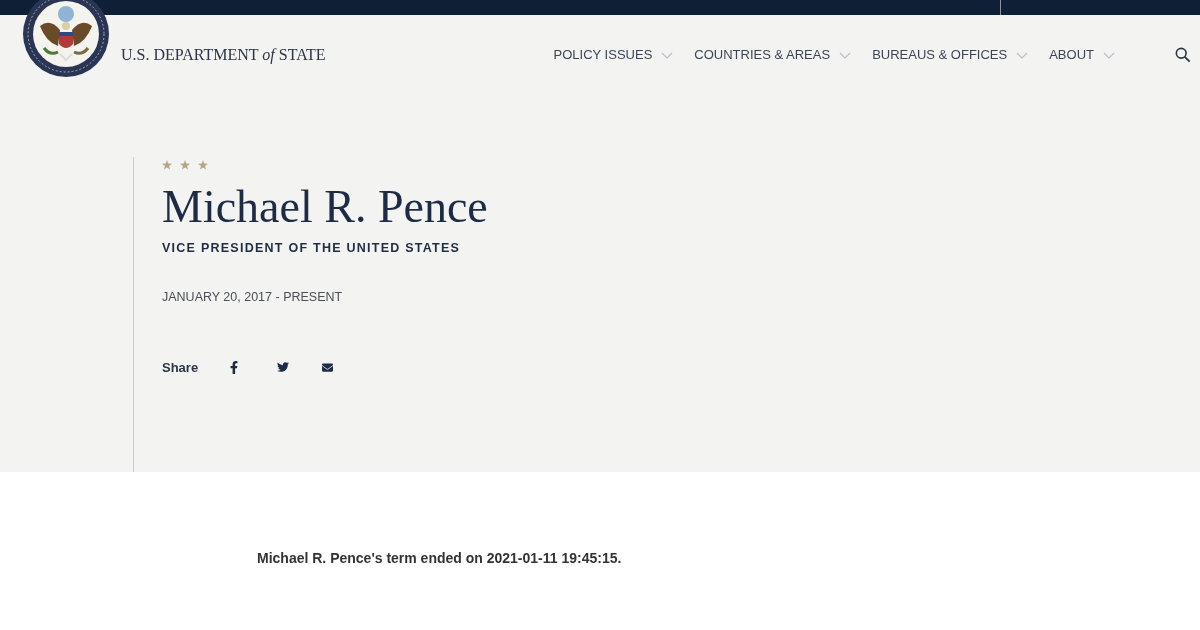  I want to click on search-icon, so click(1183, 55).